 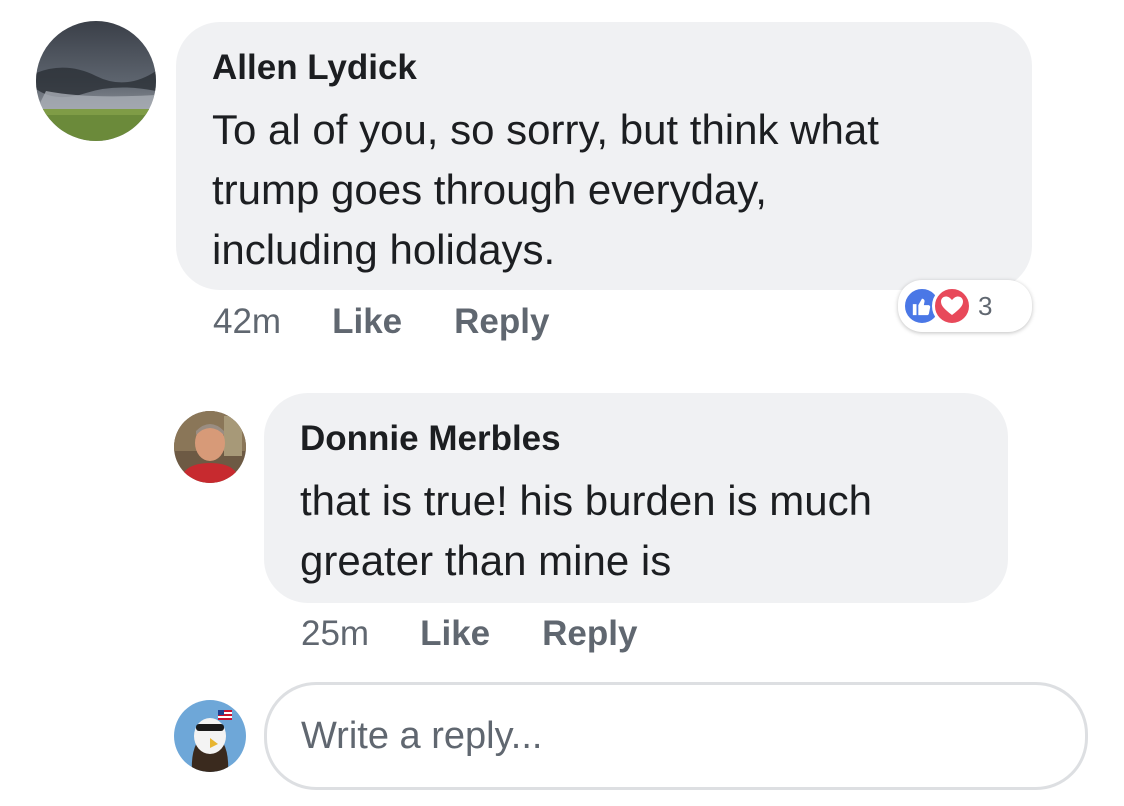 I want to click on current-user-avatar, so click(x=210, y=736).